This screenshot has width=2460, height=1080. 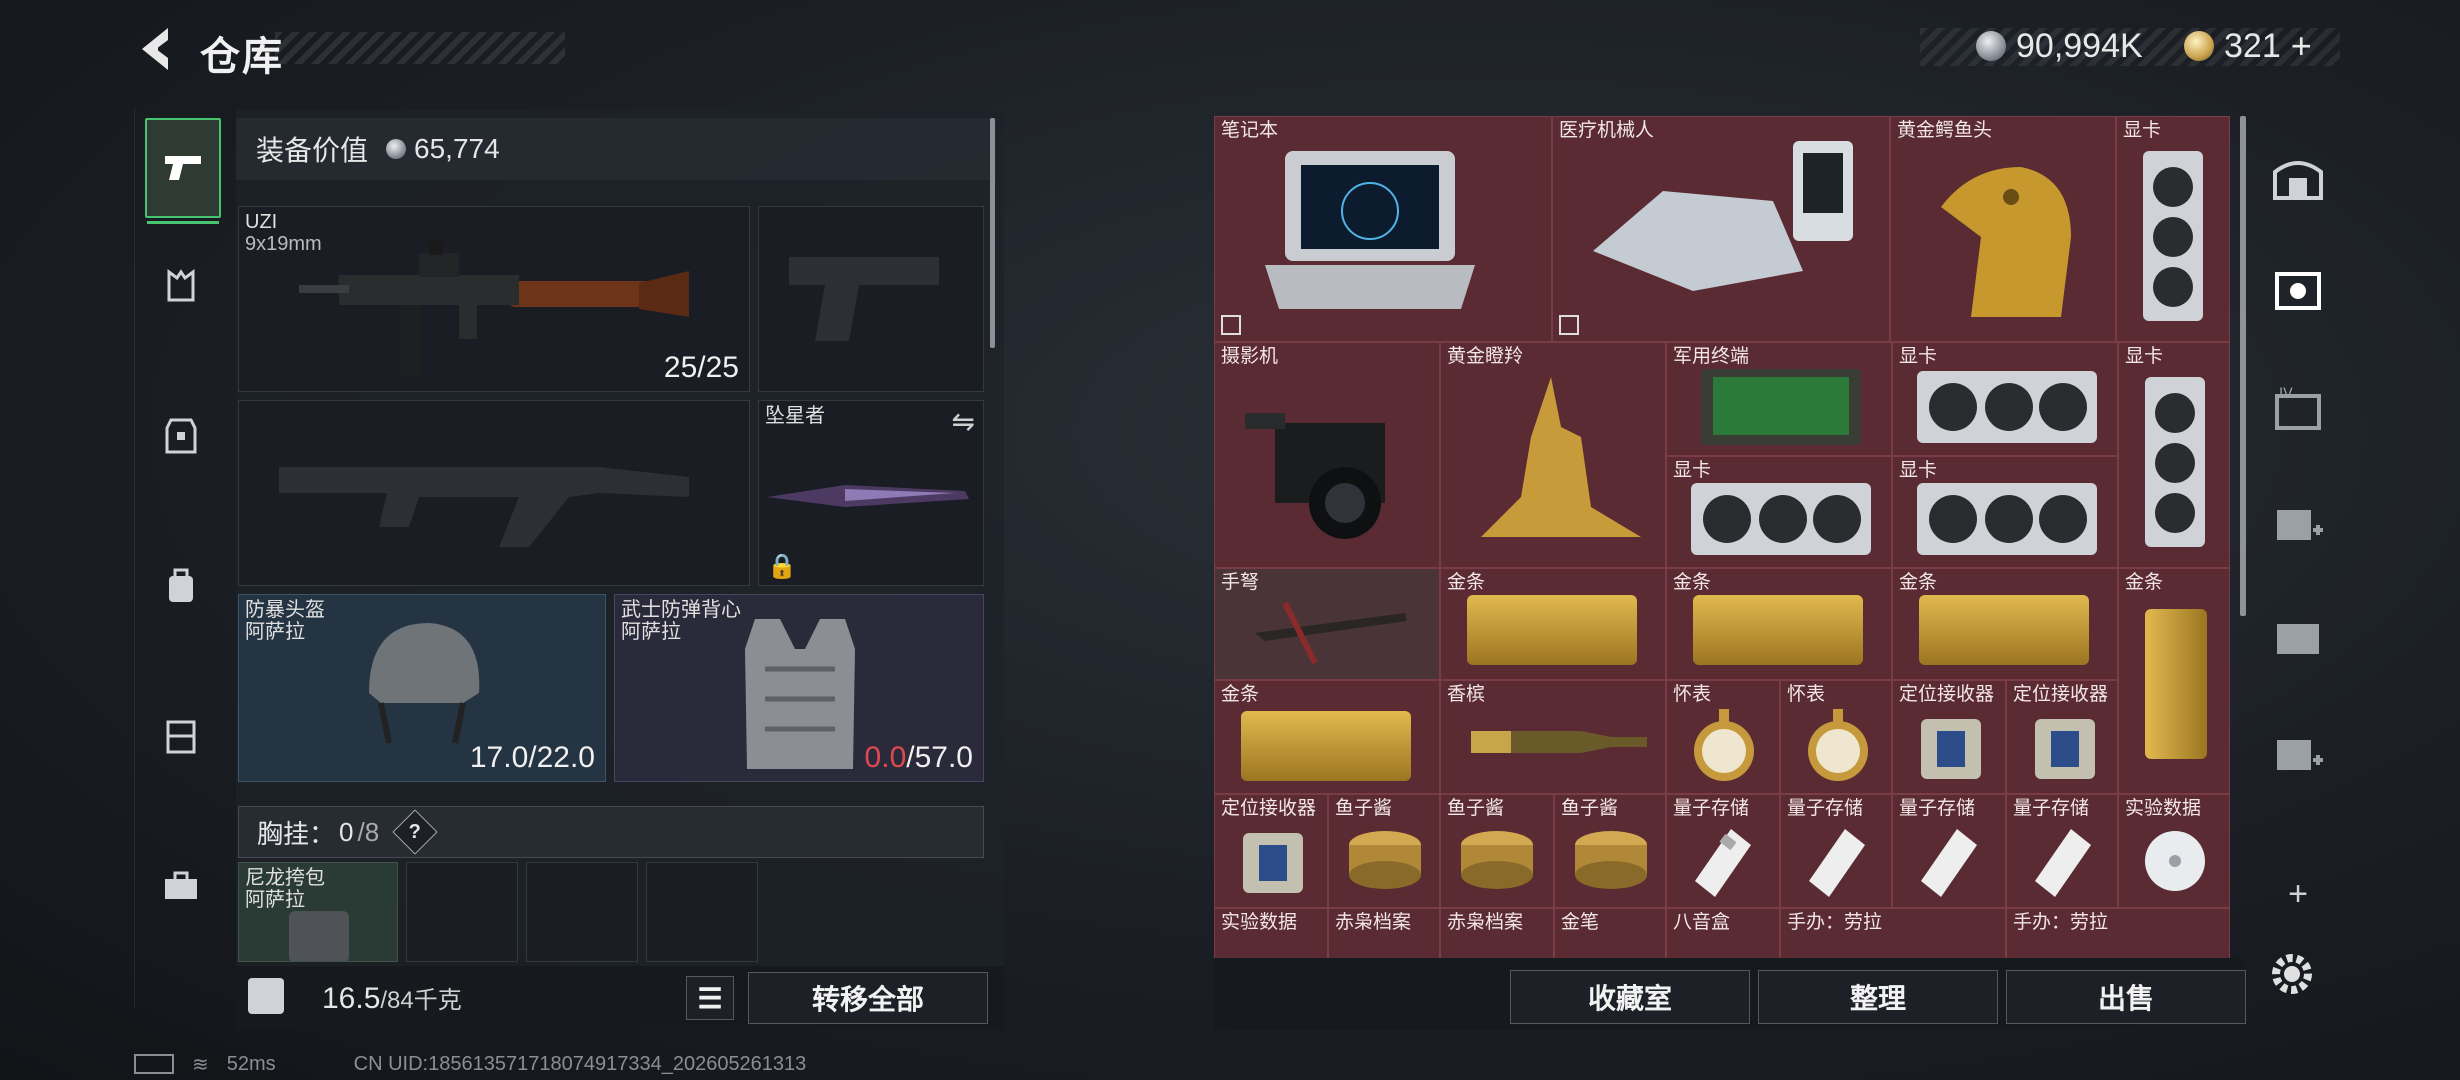 I want to click on military-terminal-image, so click(x=1781, y=407).